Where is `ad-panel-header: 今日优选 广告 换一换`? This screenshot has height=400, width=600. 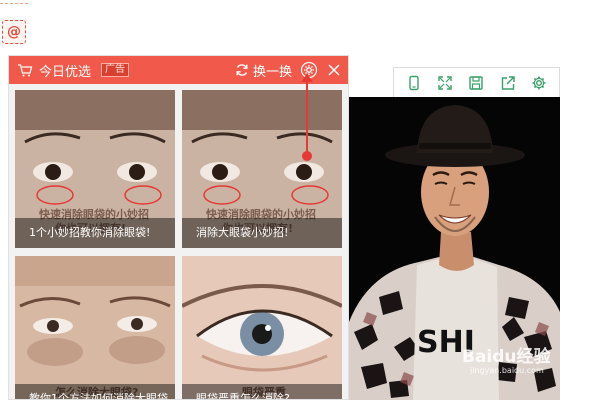
ad-panel-header: 今日优选 广告 换一换 is located at coordinates (178, 70).